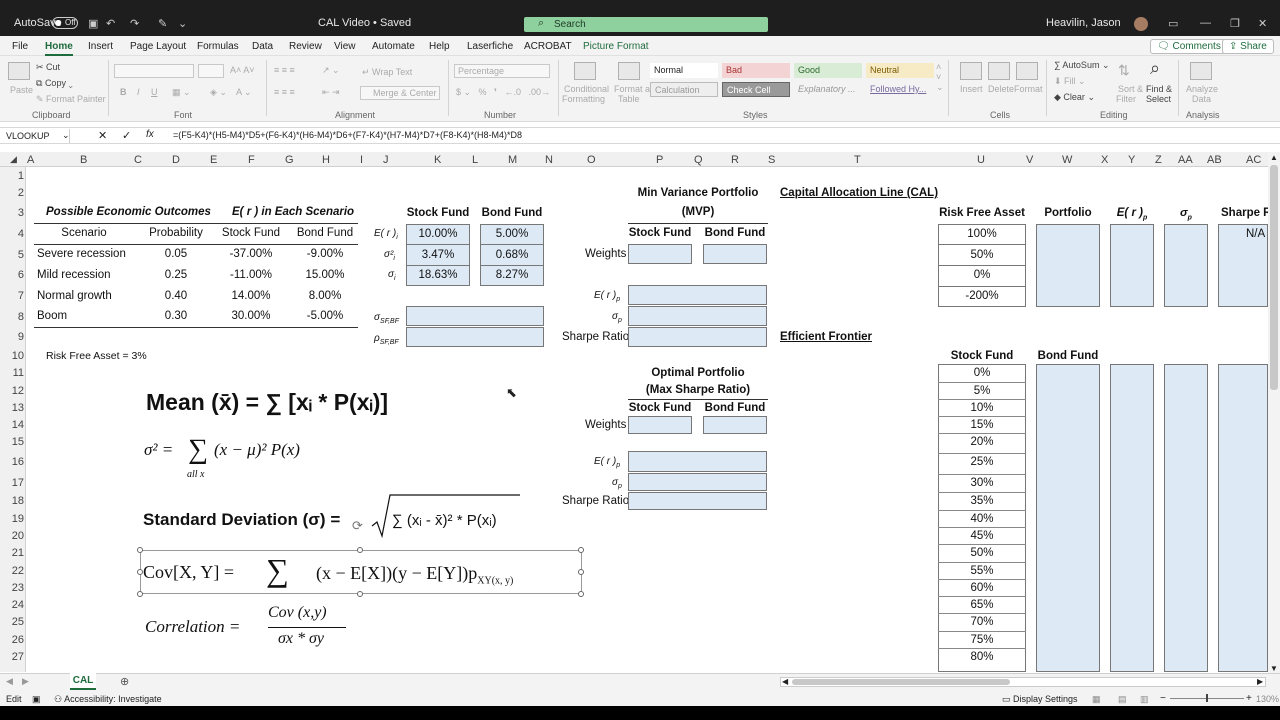  Describe the element at coordinates (982, 605) in the screenshot. I see `frontier-stock-weight: 65%` at that location.